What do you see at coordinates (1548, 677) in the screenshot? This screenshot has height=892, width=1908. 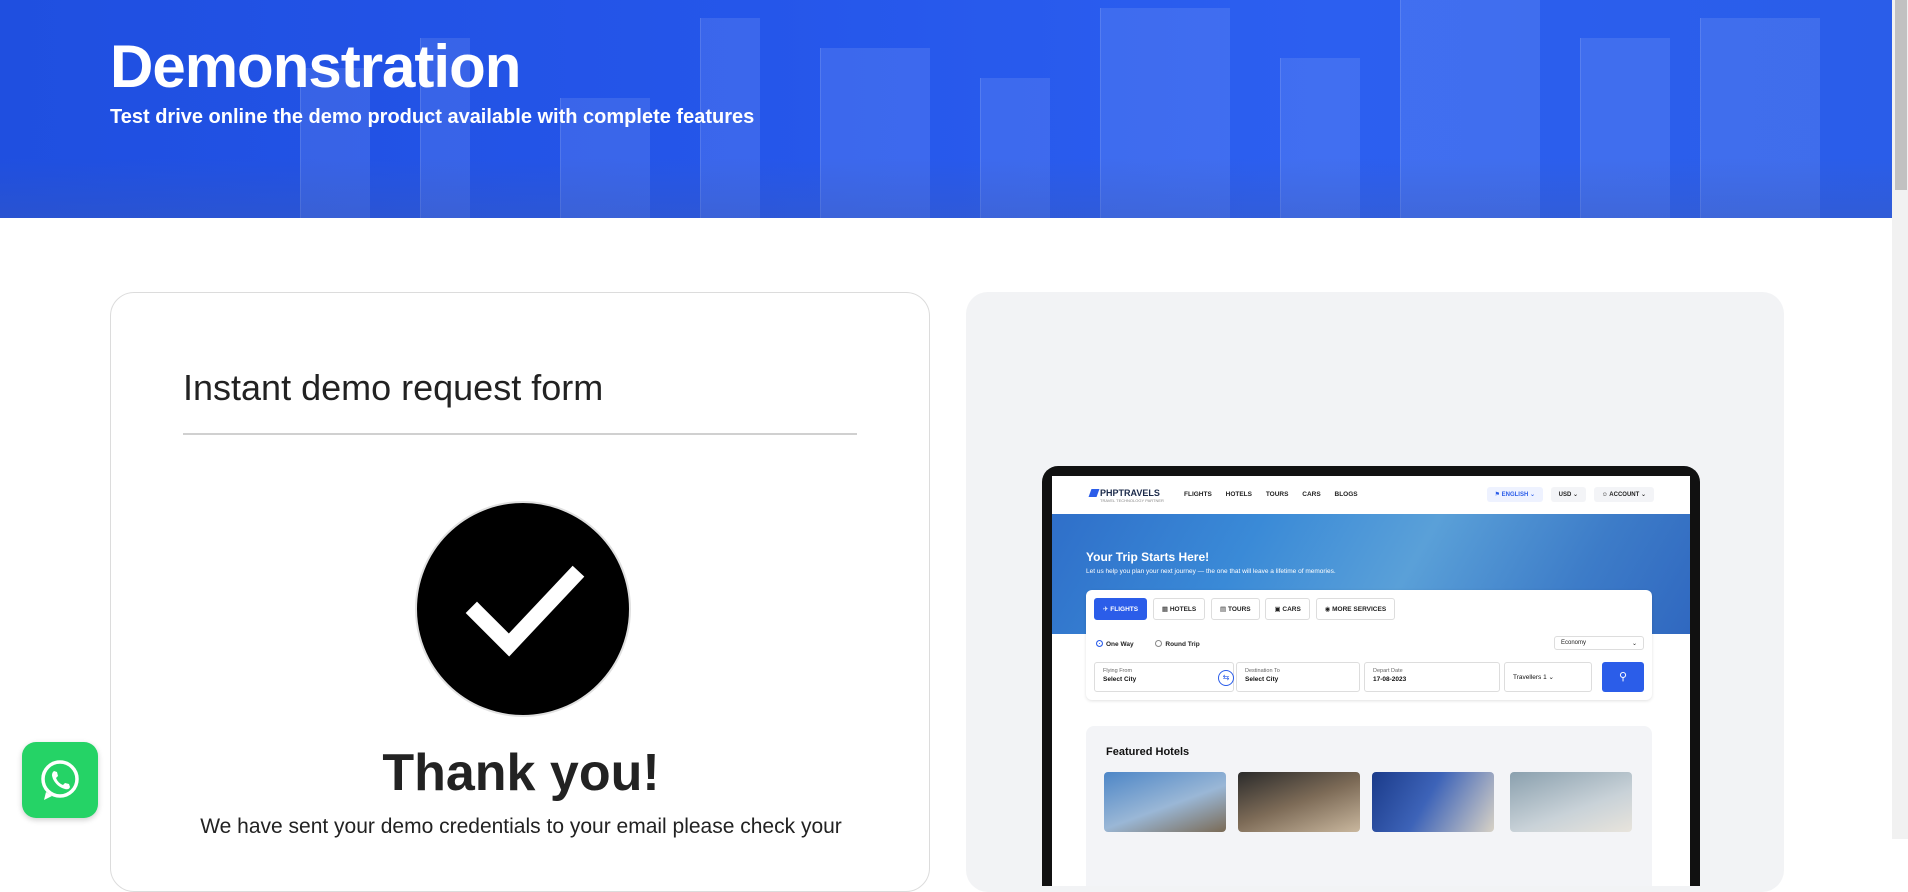 I see `preview-travellers-field: Travellers 1 ⌄` at bounding box center [1548, 677].